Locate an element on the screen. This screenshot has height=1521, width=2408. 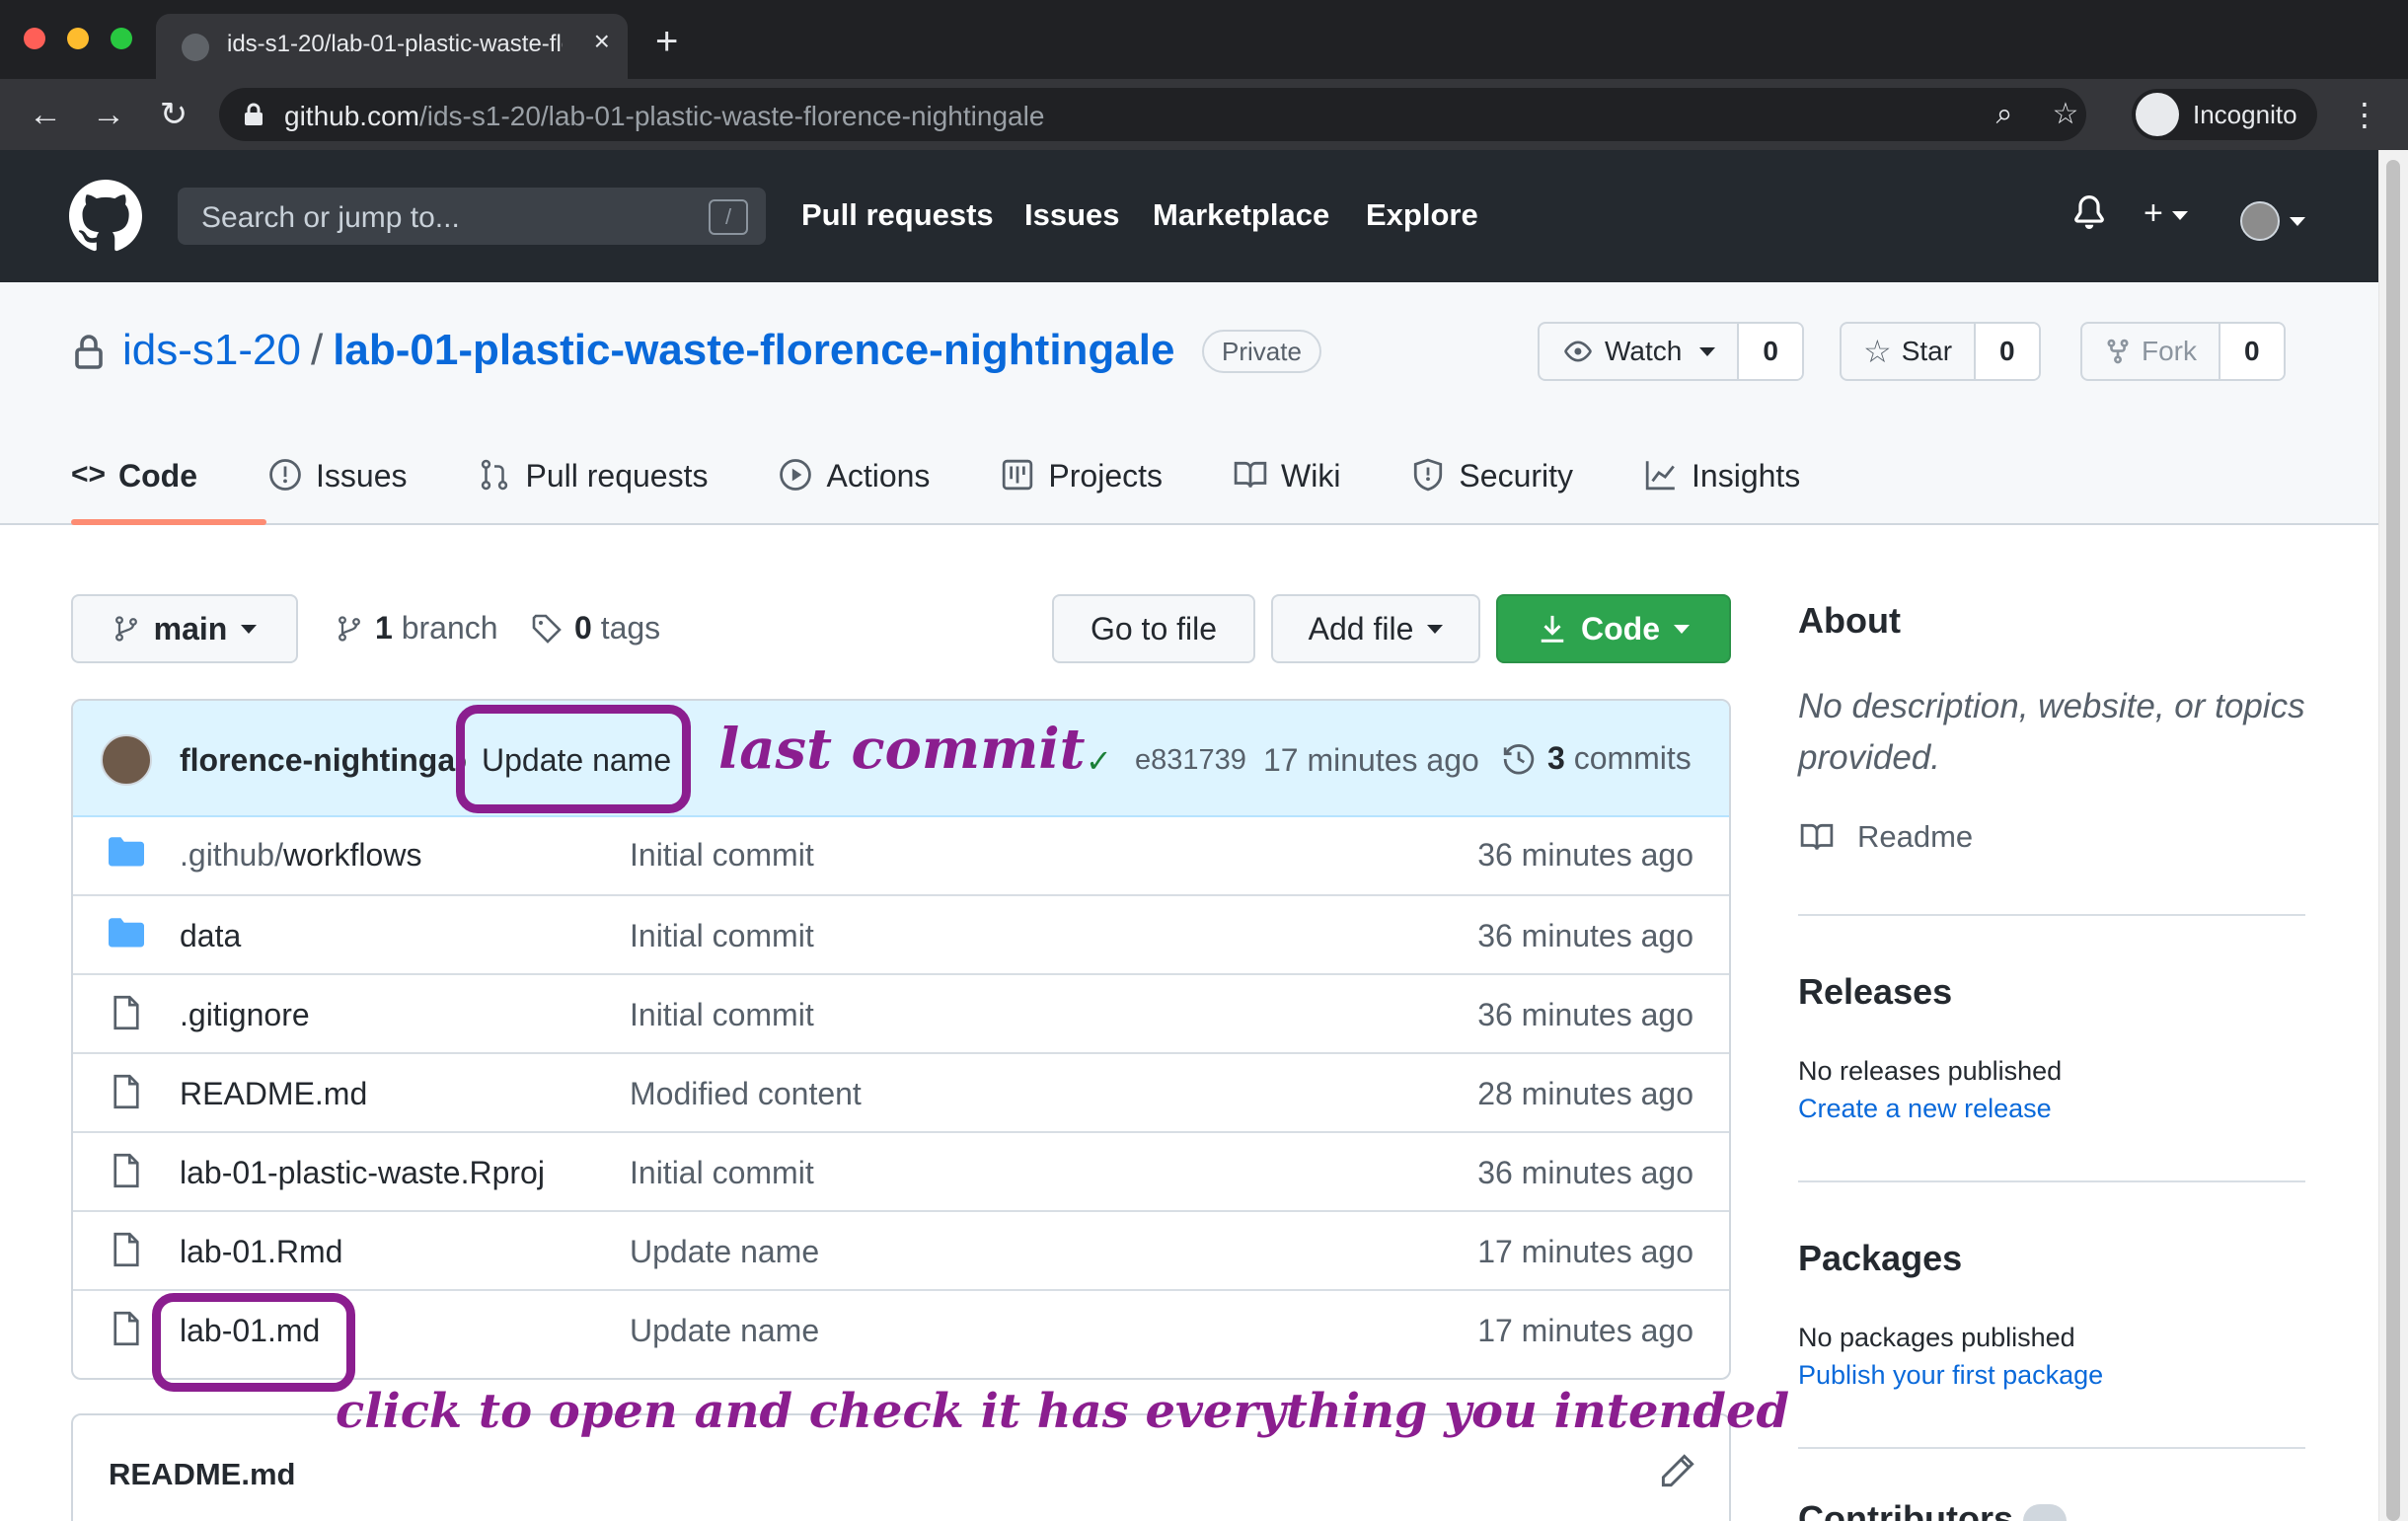
tab-projects: Projects is located at coordinates (1082, 487).